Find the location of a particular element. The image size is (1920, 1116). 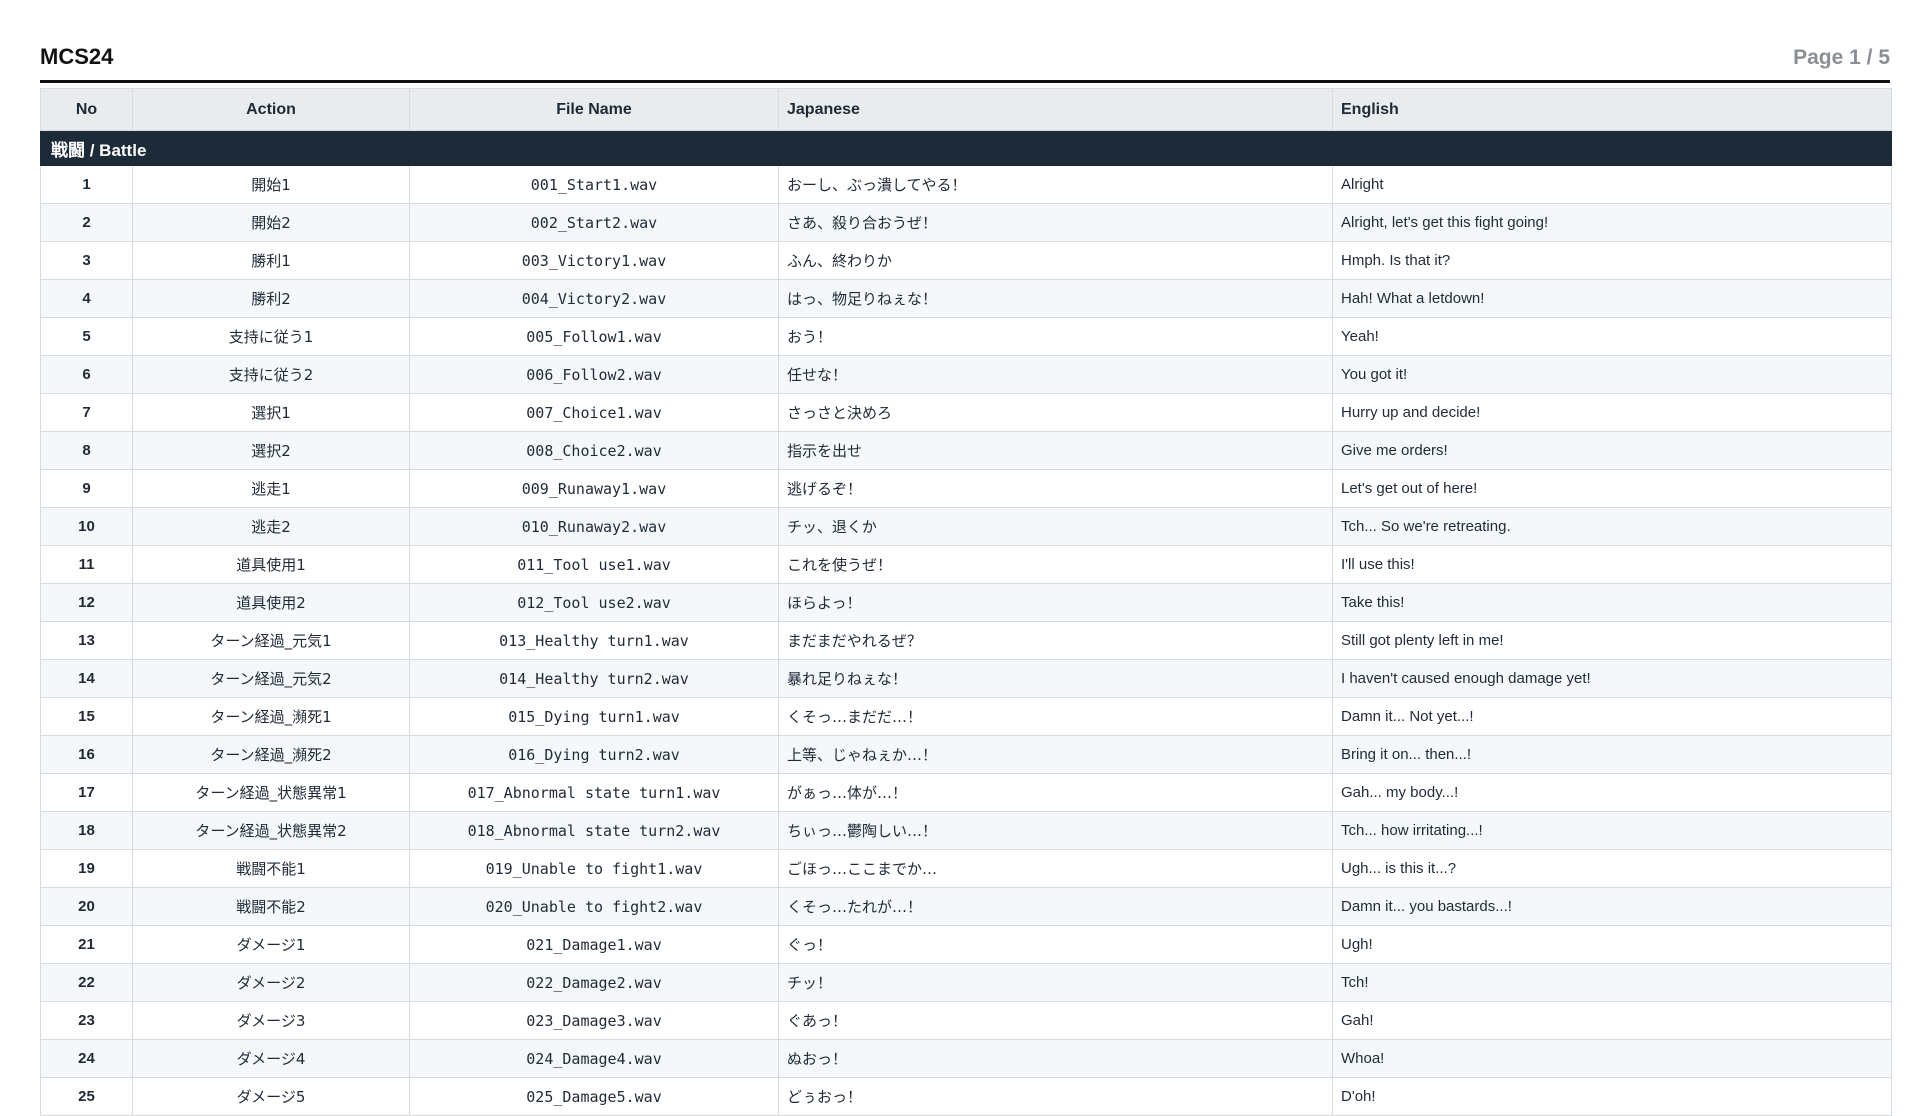

file-name-cell: 008_Choice2.wav is located at coordinates (594, 450).